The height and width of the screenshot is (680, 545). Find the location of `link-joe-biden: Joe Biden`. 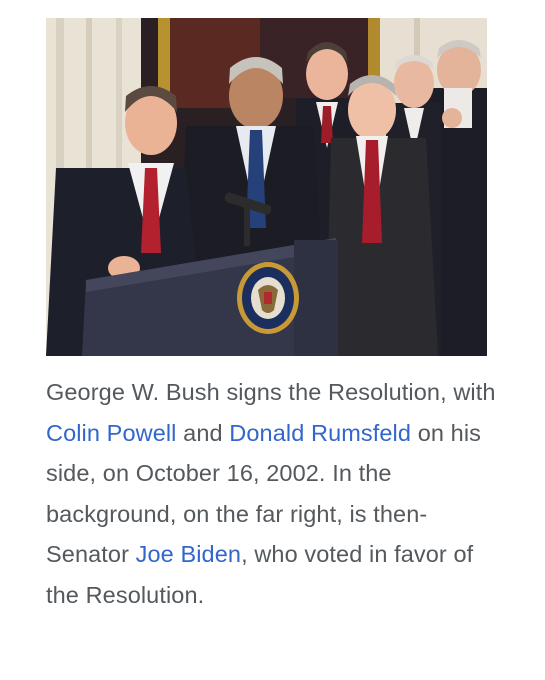

link-joe-biden: Joe Biden is located at coordinates (188, 554).